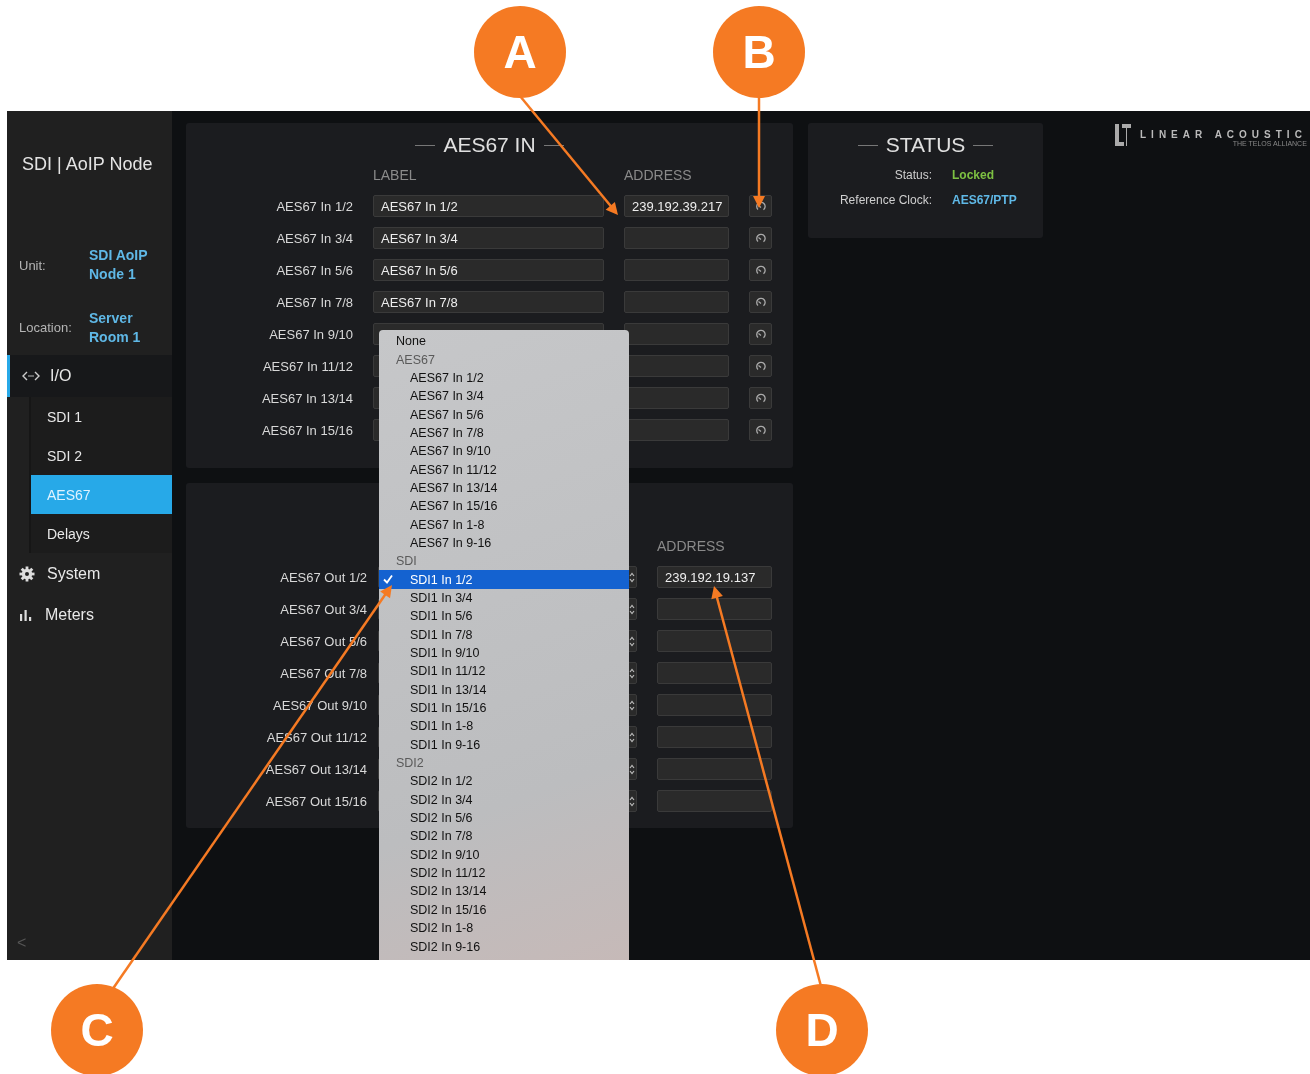 The width and height of the screenshot is (1310, 1074). Describe the element at coordinates (504, 653) in the screenshot. I see `menu-option: SDI1 In 9/10` at that location.